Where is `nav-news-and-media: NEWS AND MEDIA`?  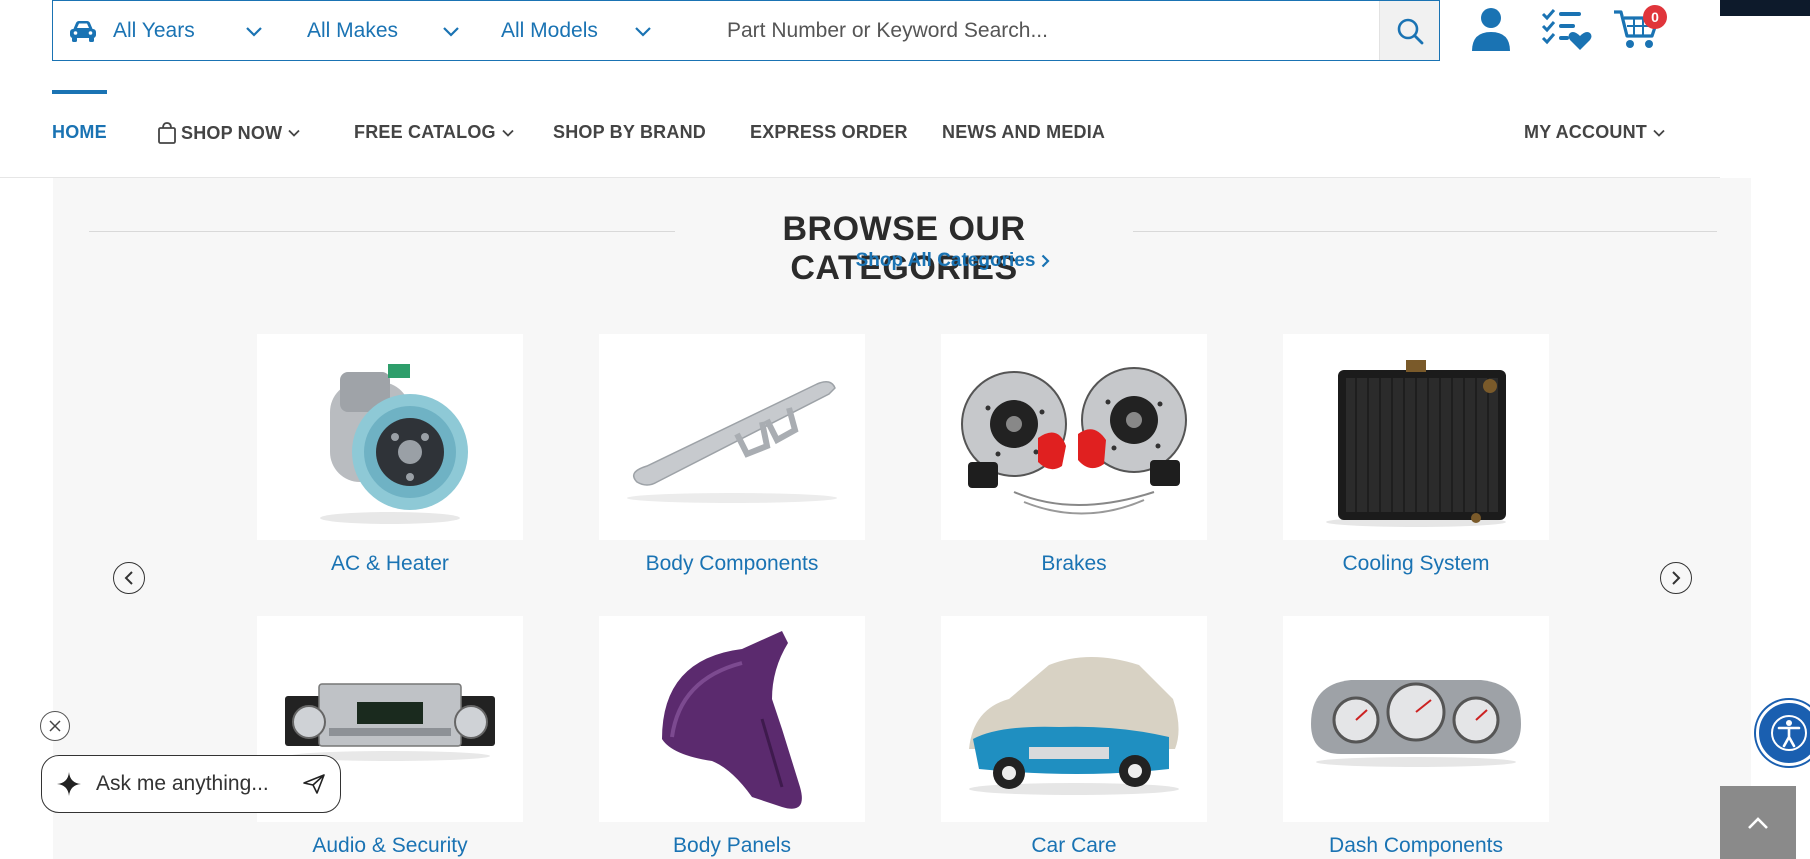 nav-news-and-media: NEWS AND MEDIA is located at coordinates (1023, 132).